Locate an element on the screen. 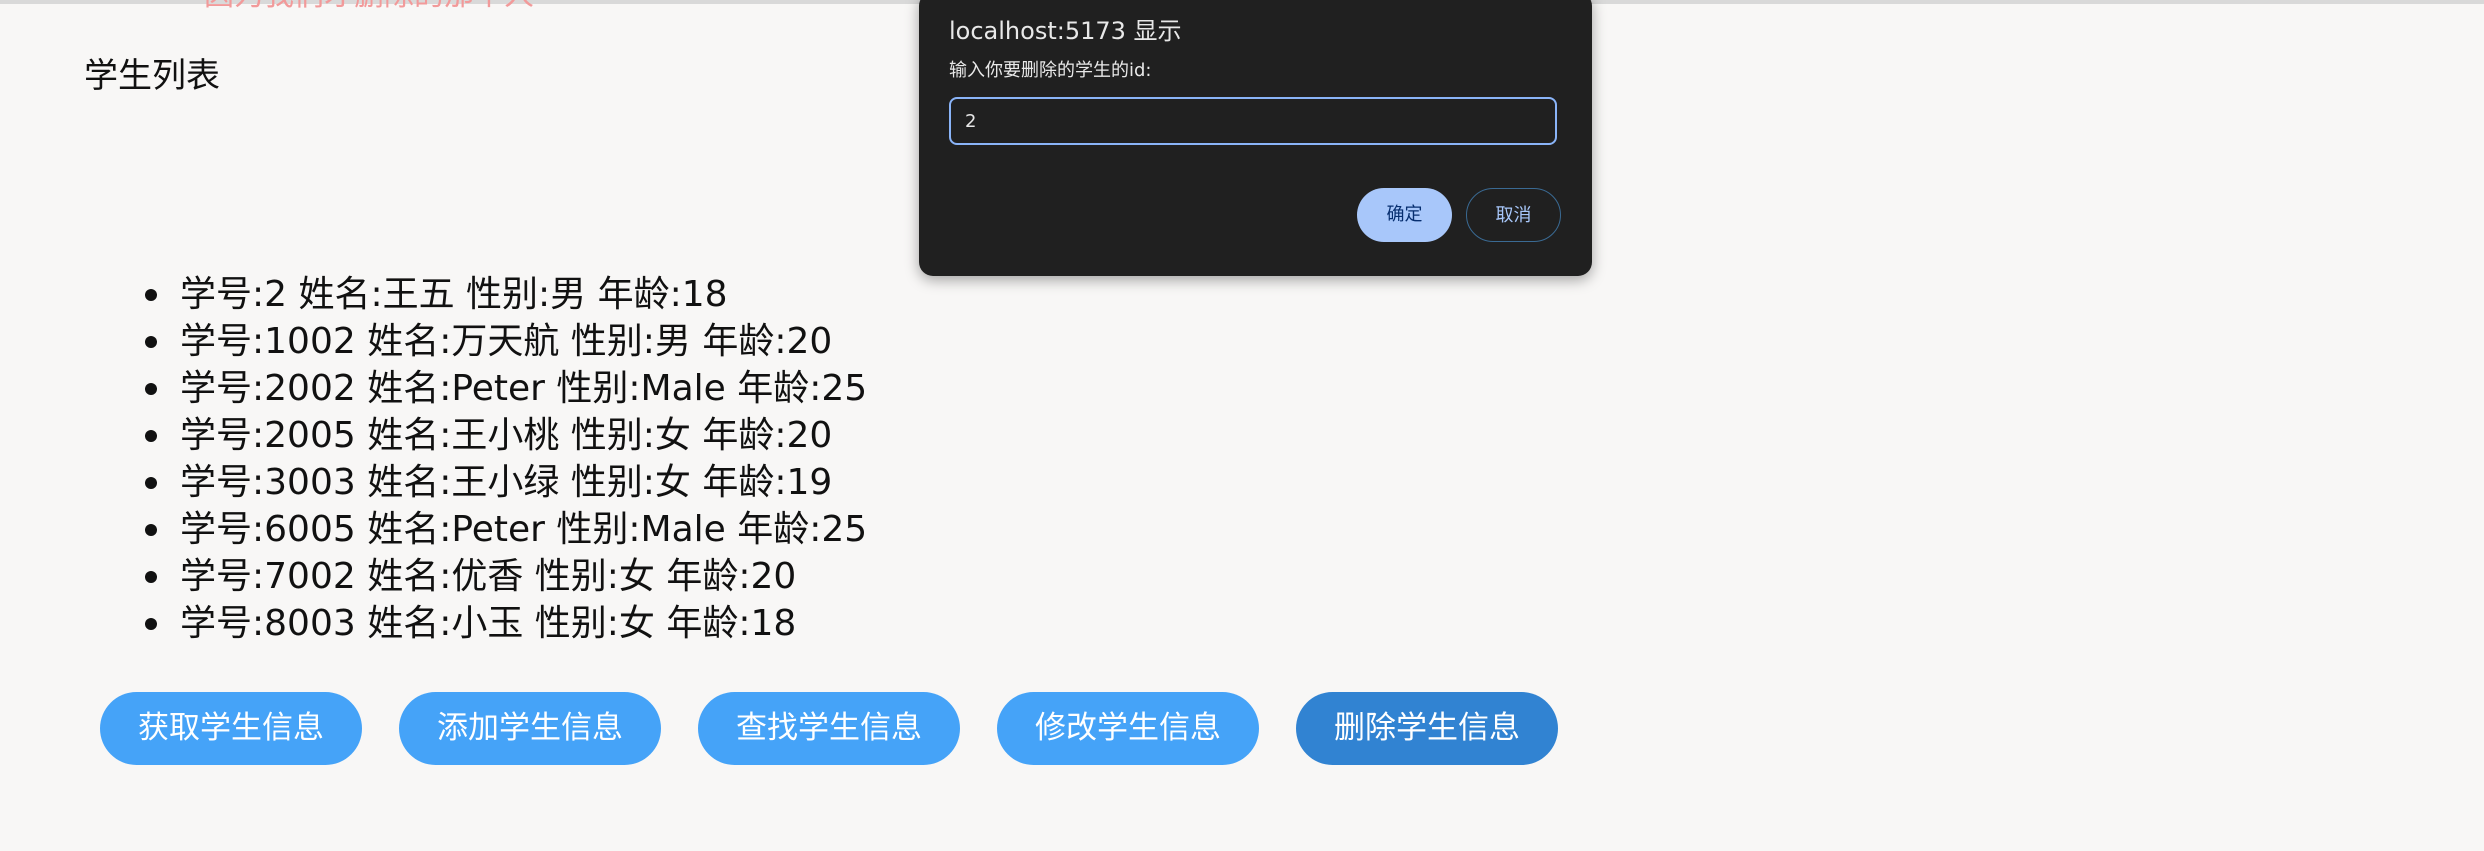 This screenshot has height=851, width=2484. student-text: 学号:2005 姓名:王小桃 性别:女 年龄:20 is located at coordinates (506, 435).